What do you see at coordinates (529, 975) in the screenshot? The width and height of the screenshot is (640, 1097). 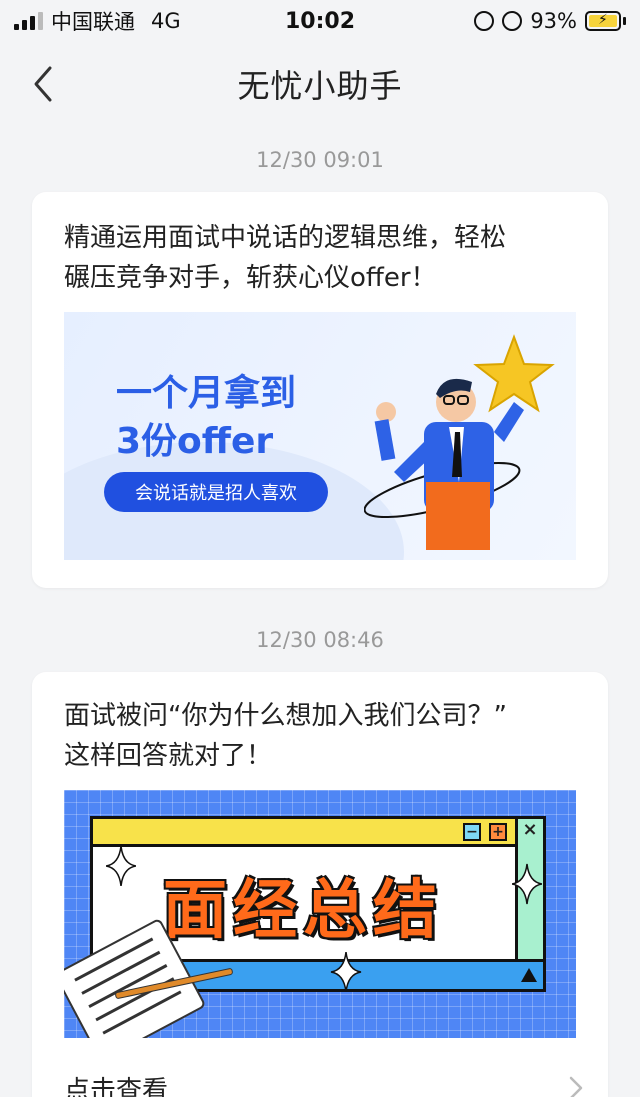 I see `triangle-up-icon` at bounding box center [529, 975].